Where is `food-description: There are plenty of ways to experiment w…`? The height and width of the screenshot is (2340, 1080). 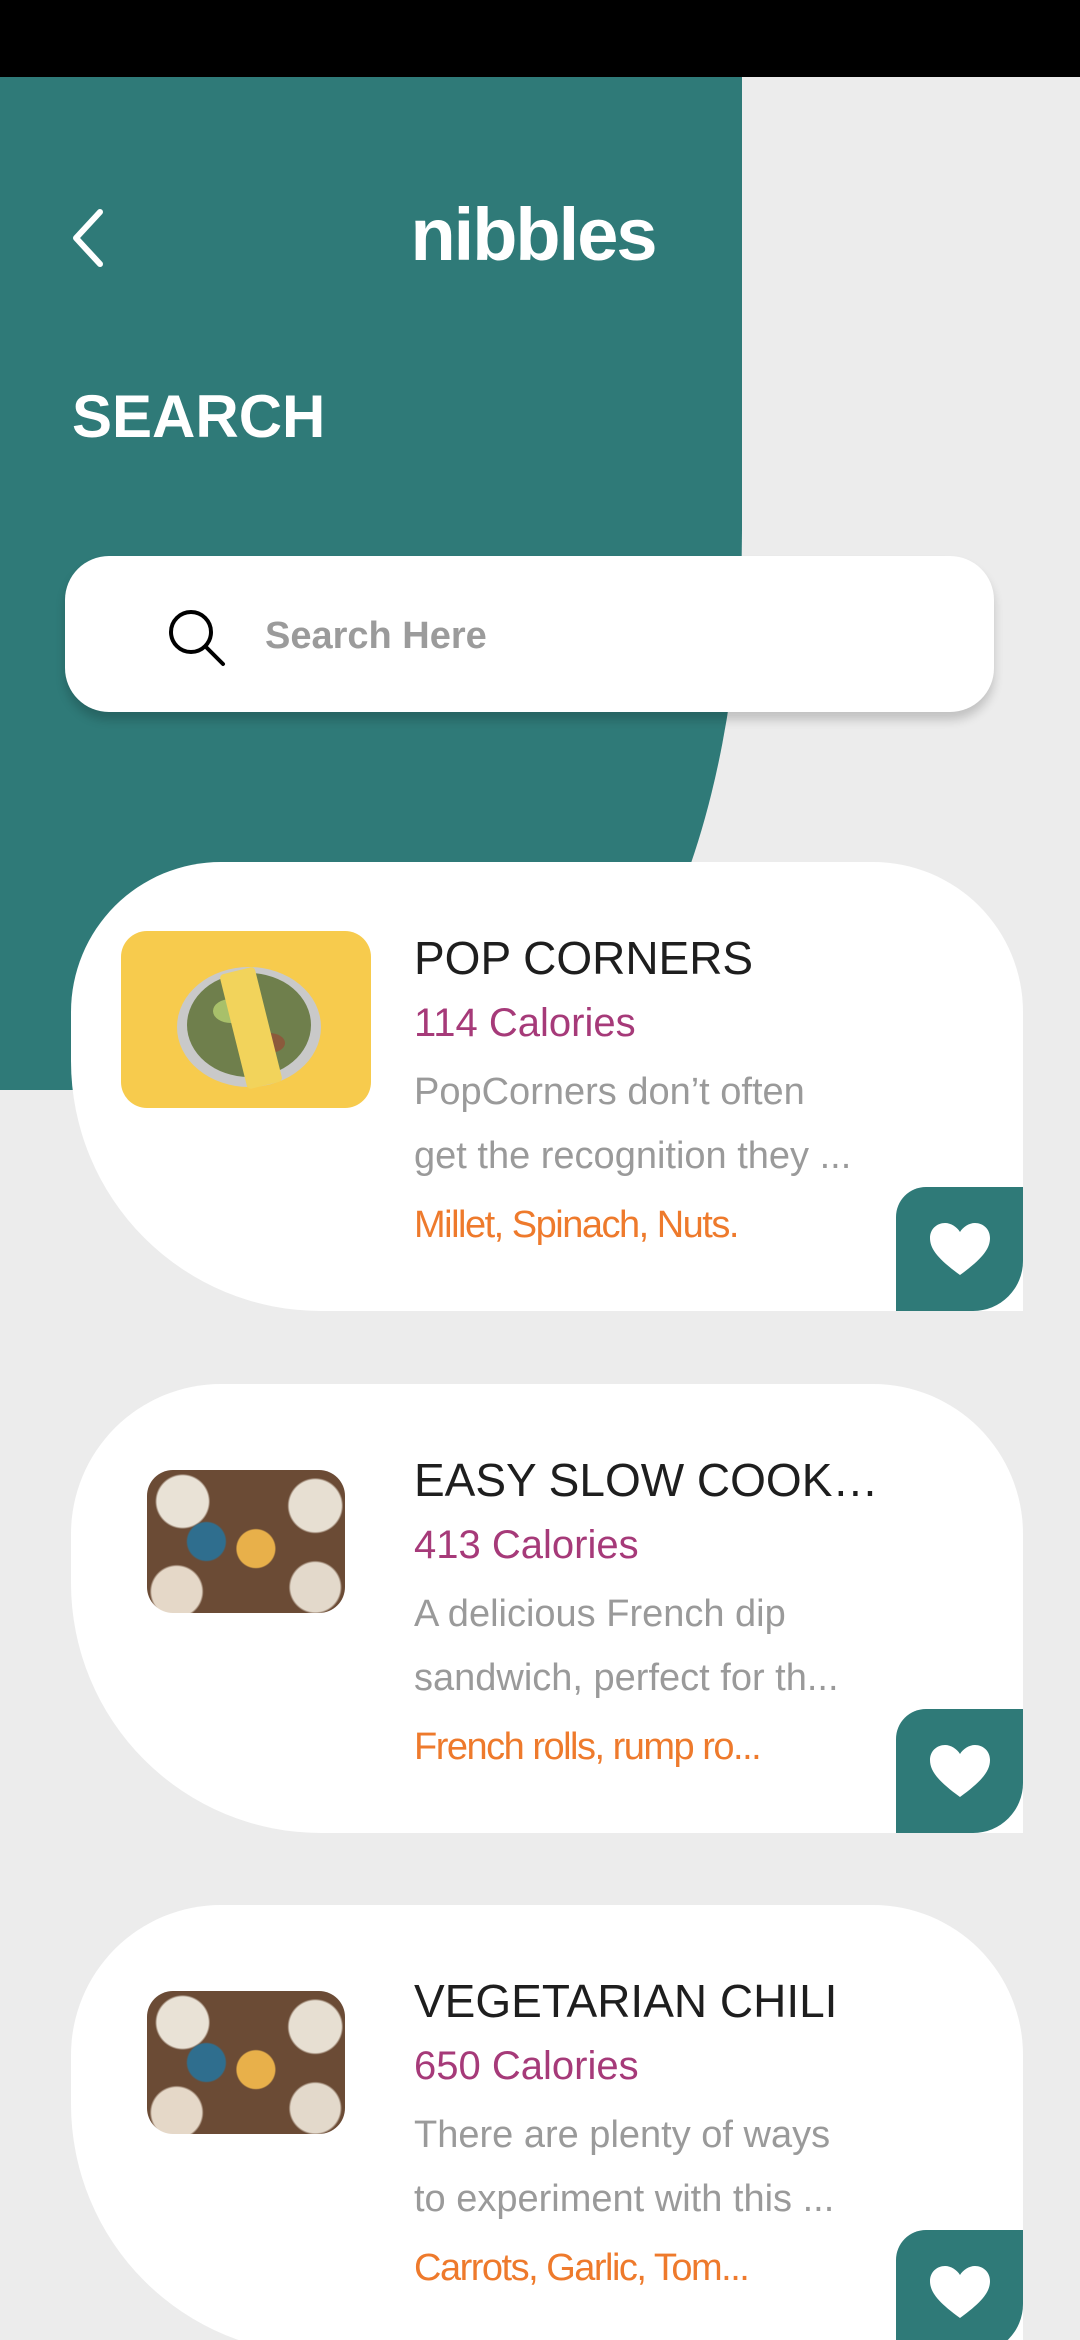
food-description: There are plenty of ways to experiment w… is located at coordinates (649, 2167).